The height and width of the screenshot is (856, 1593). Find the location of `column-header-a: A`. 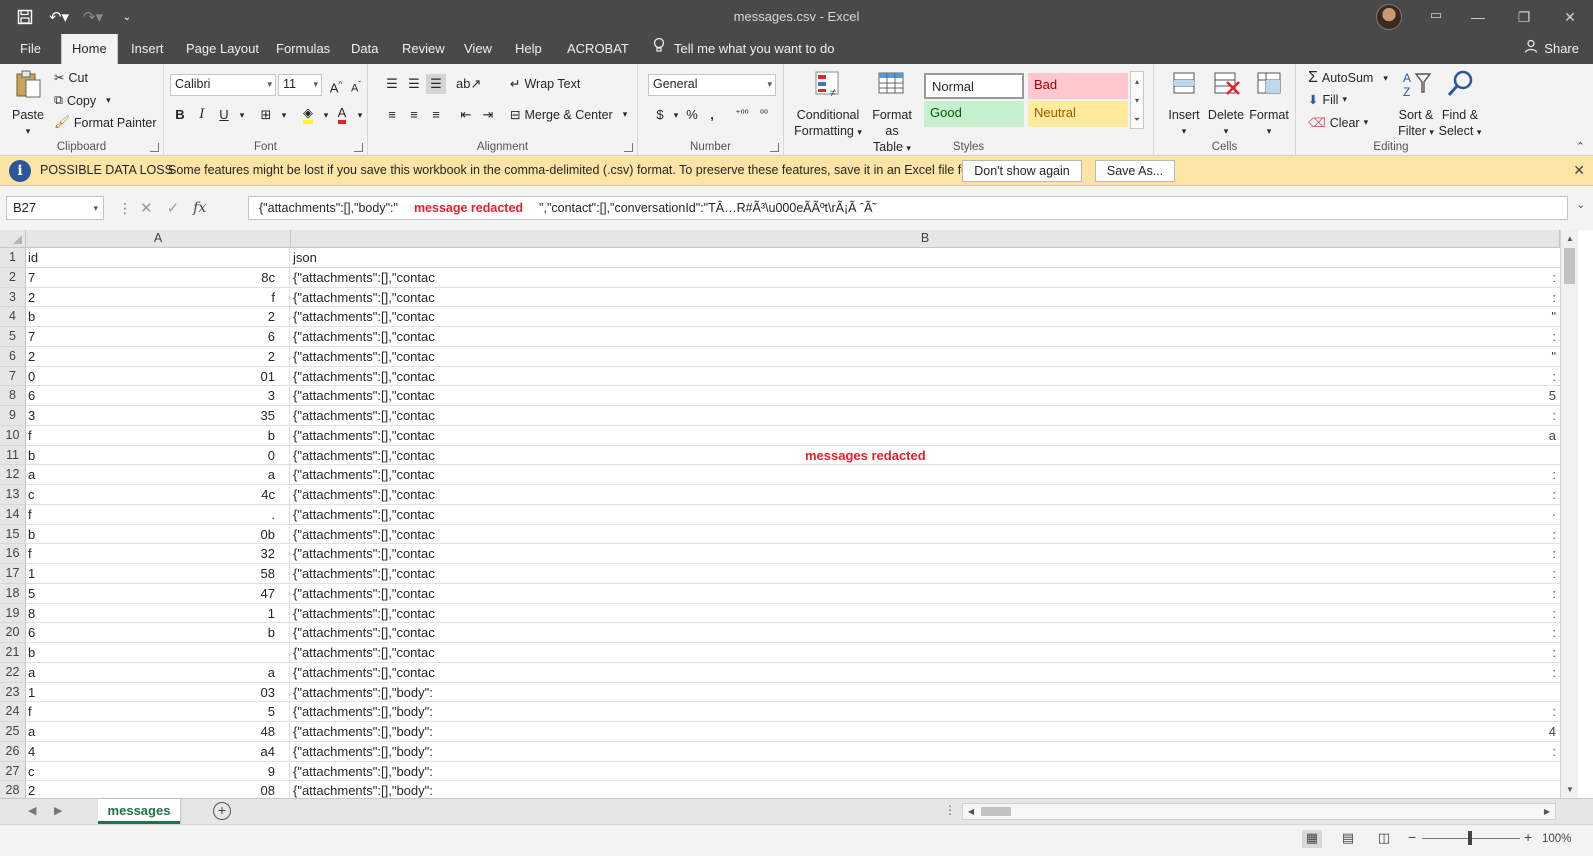

column-header-a: A is located at coordinates (158, 239).